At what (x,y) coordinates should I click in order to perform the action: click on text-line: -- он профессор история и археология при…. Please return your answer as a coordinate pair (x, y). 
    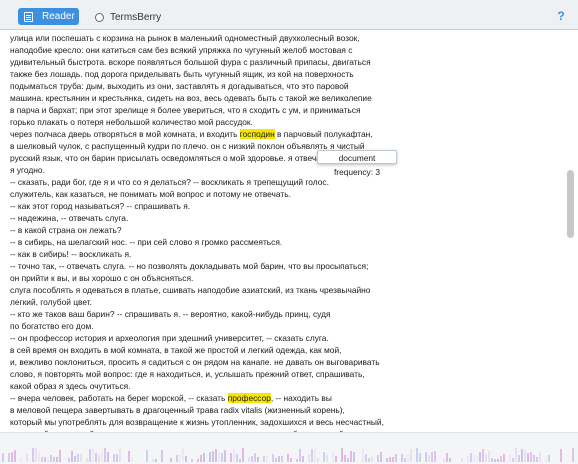
    Looking at the image, I should click on (287, 338).